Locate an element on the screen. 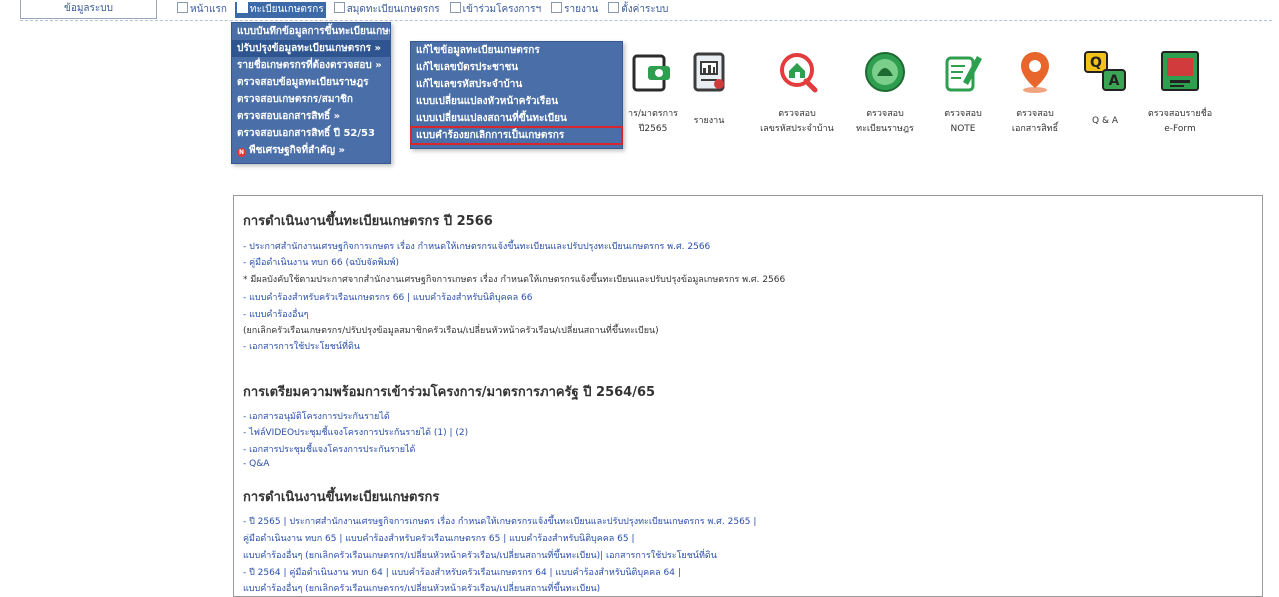 The width and height of the screenshot is (1279, 597). divider is located at coordinates (646, 24).